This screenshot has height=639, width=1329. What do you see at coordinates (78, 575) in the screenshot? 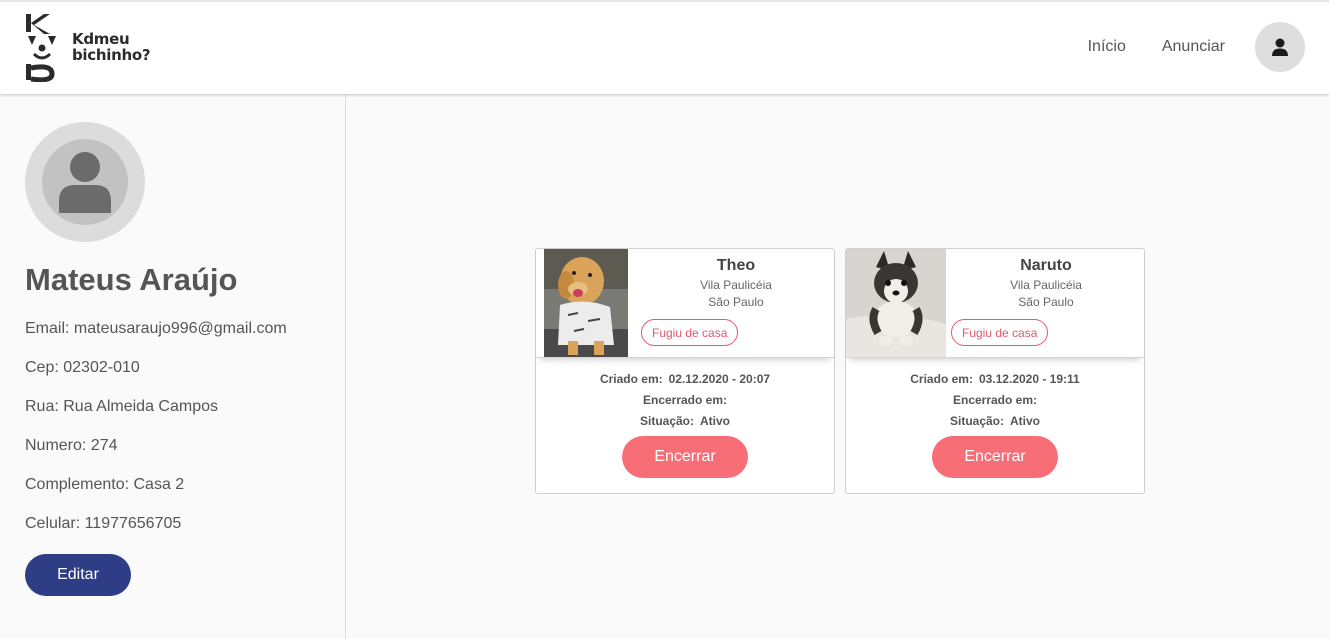
I see `edit-profile-button: Editar` at bounding box center [78, 575].